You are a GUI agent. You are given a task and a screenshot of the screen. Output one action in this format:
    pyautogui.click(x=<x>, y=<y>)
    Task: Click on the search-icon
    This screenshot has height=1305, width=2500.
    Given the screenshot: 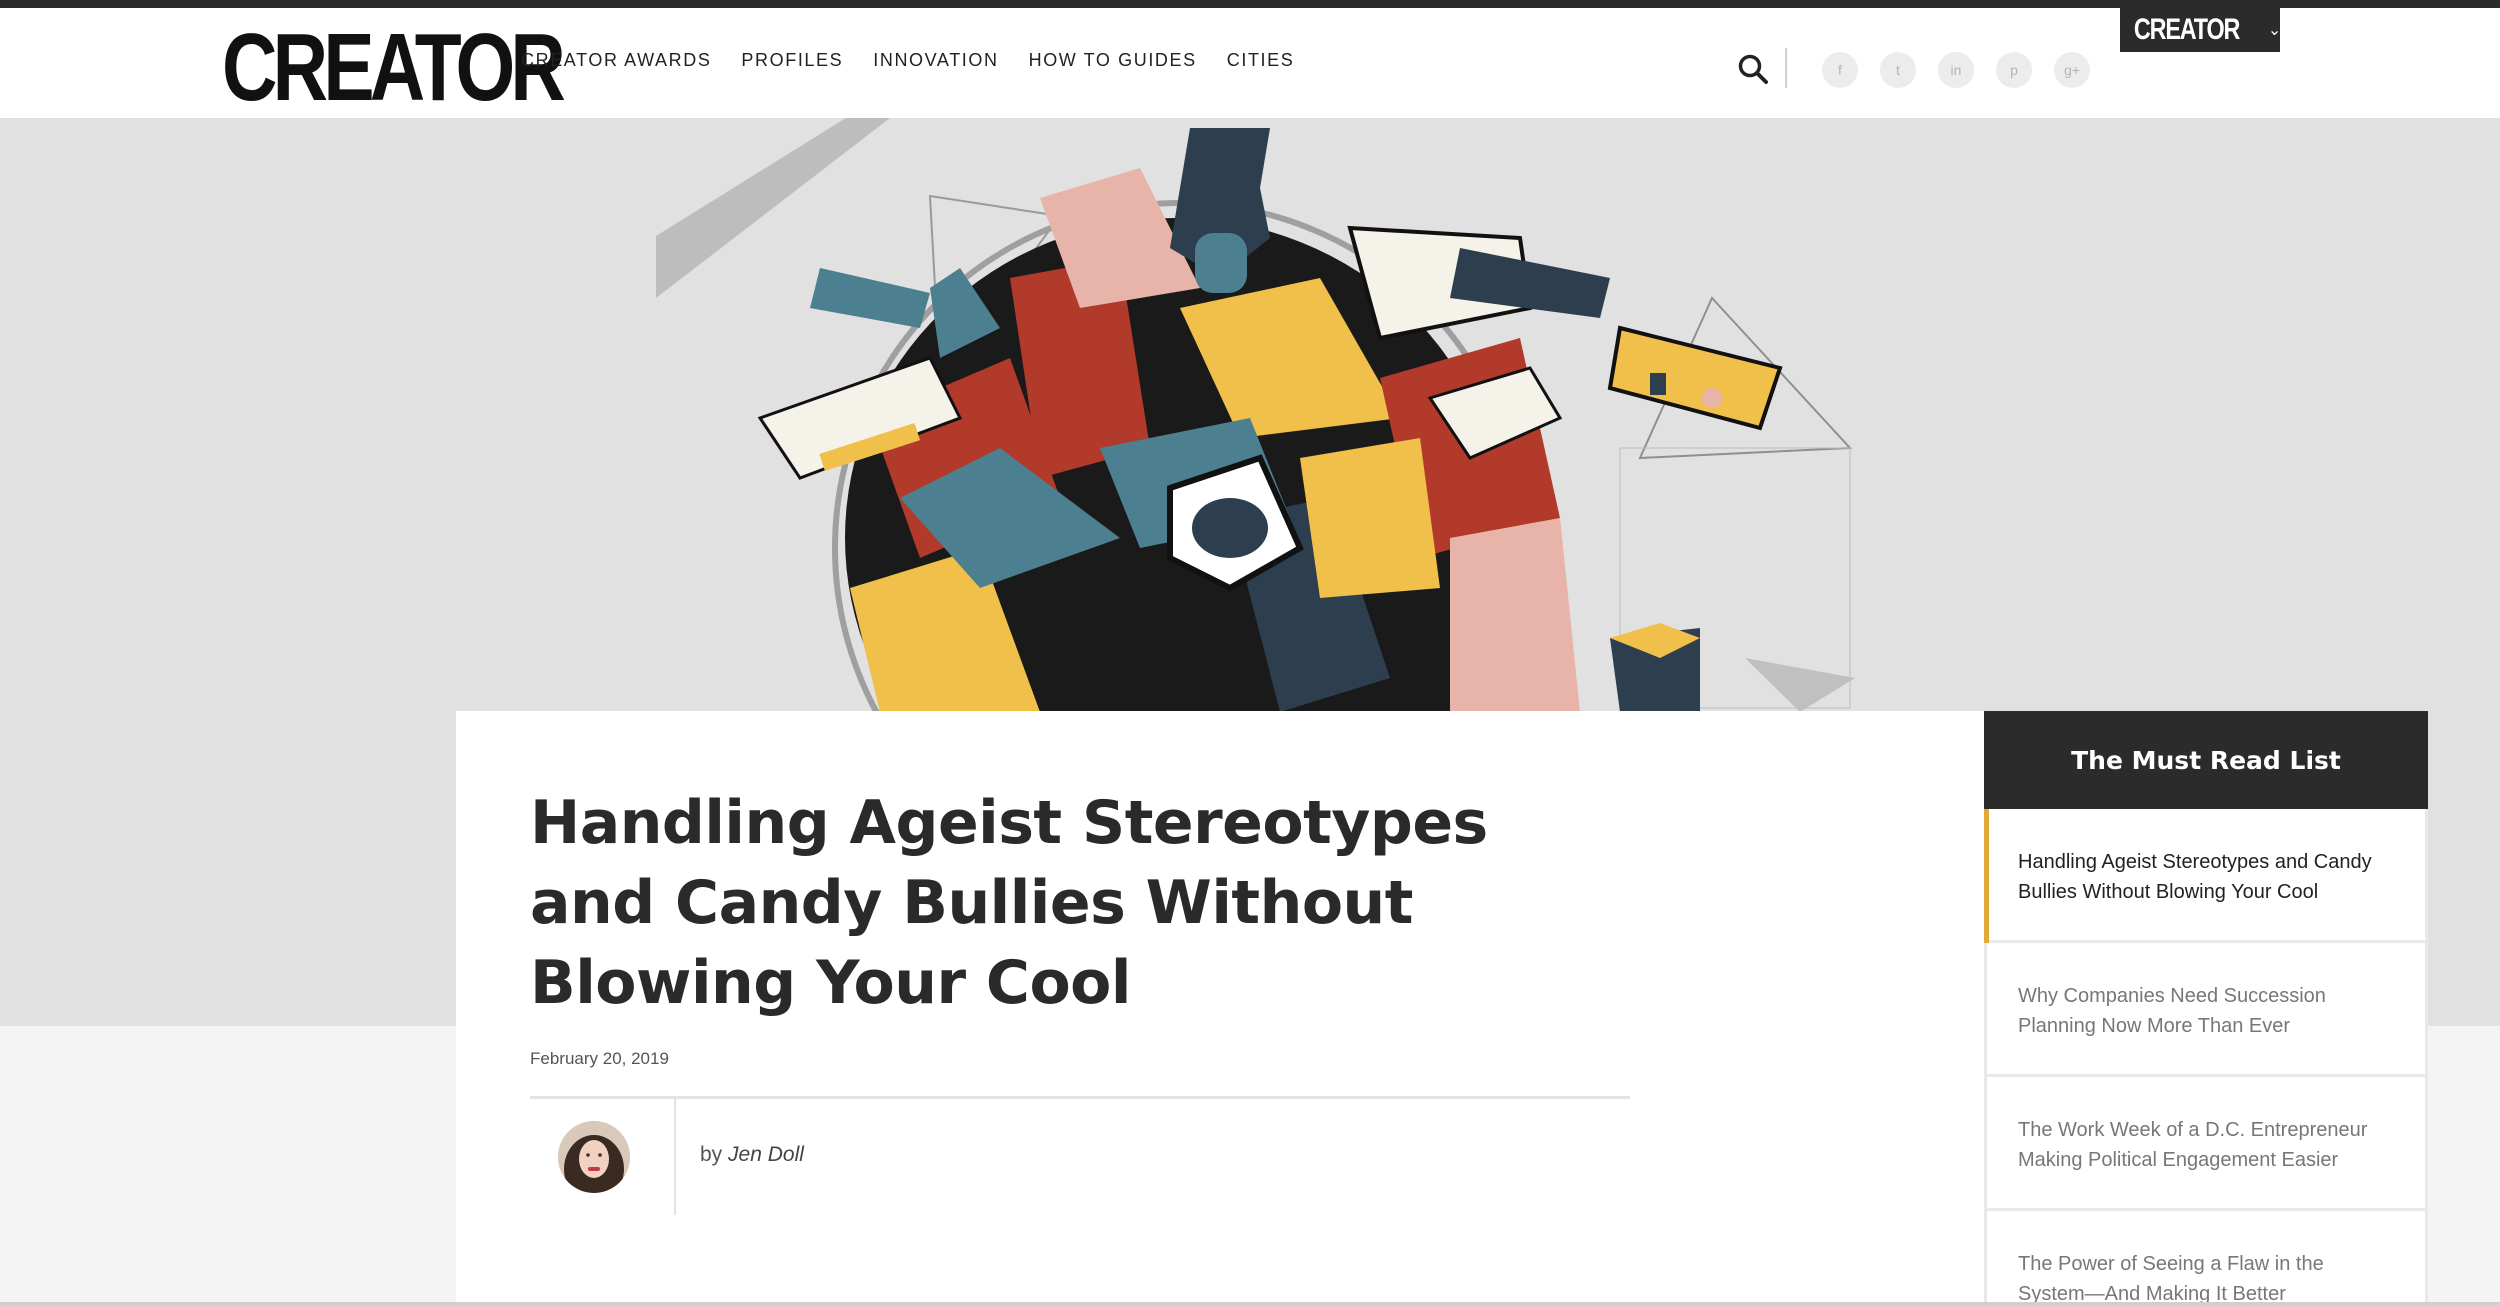 What is the action you would take?
    pyautogui.click(x=1753, y=69)
    